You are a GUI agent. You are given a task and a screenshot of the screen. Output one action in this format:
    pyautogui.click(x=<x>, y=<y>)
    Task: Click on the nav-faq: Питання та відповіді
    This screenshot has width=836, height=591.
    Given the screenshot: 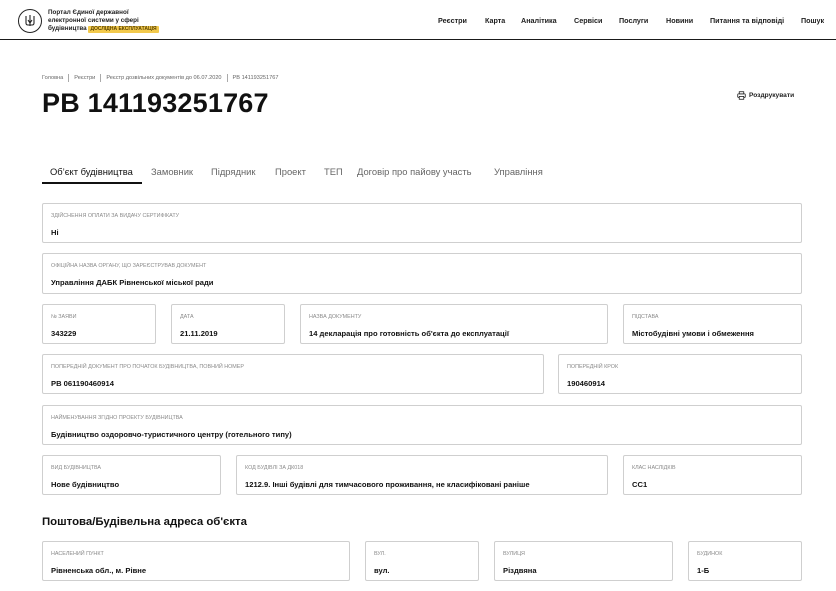 What is the action you would take?
    pyautogui.click(x=747, y=20)
    